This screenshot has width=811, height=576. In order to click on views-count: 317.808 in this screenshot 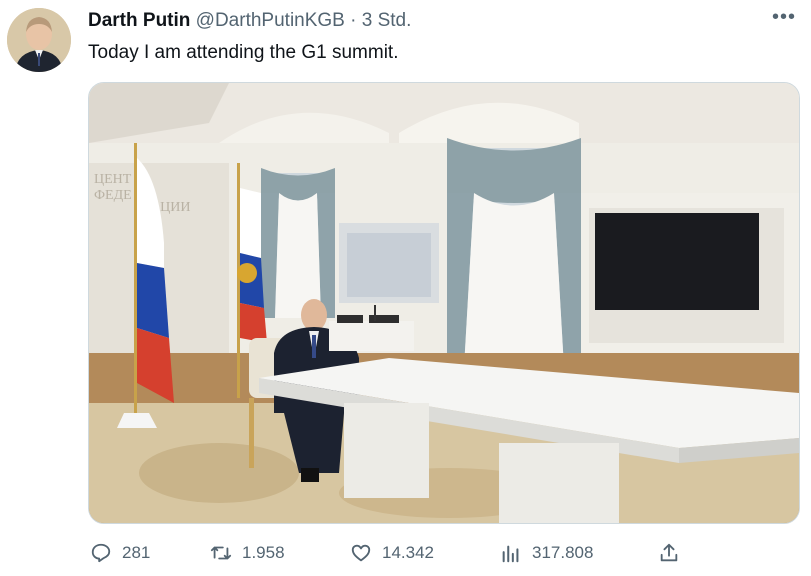, I will do `click(563, 552)`.